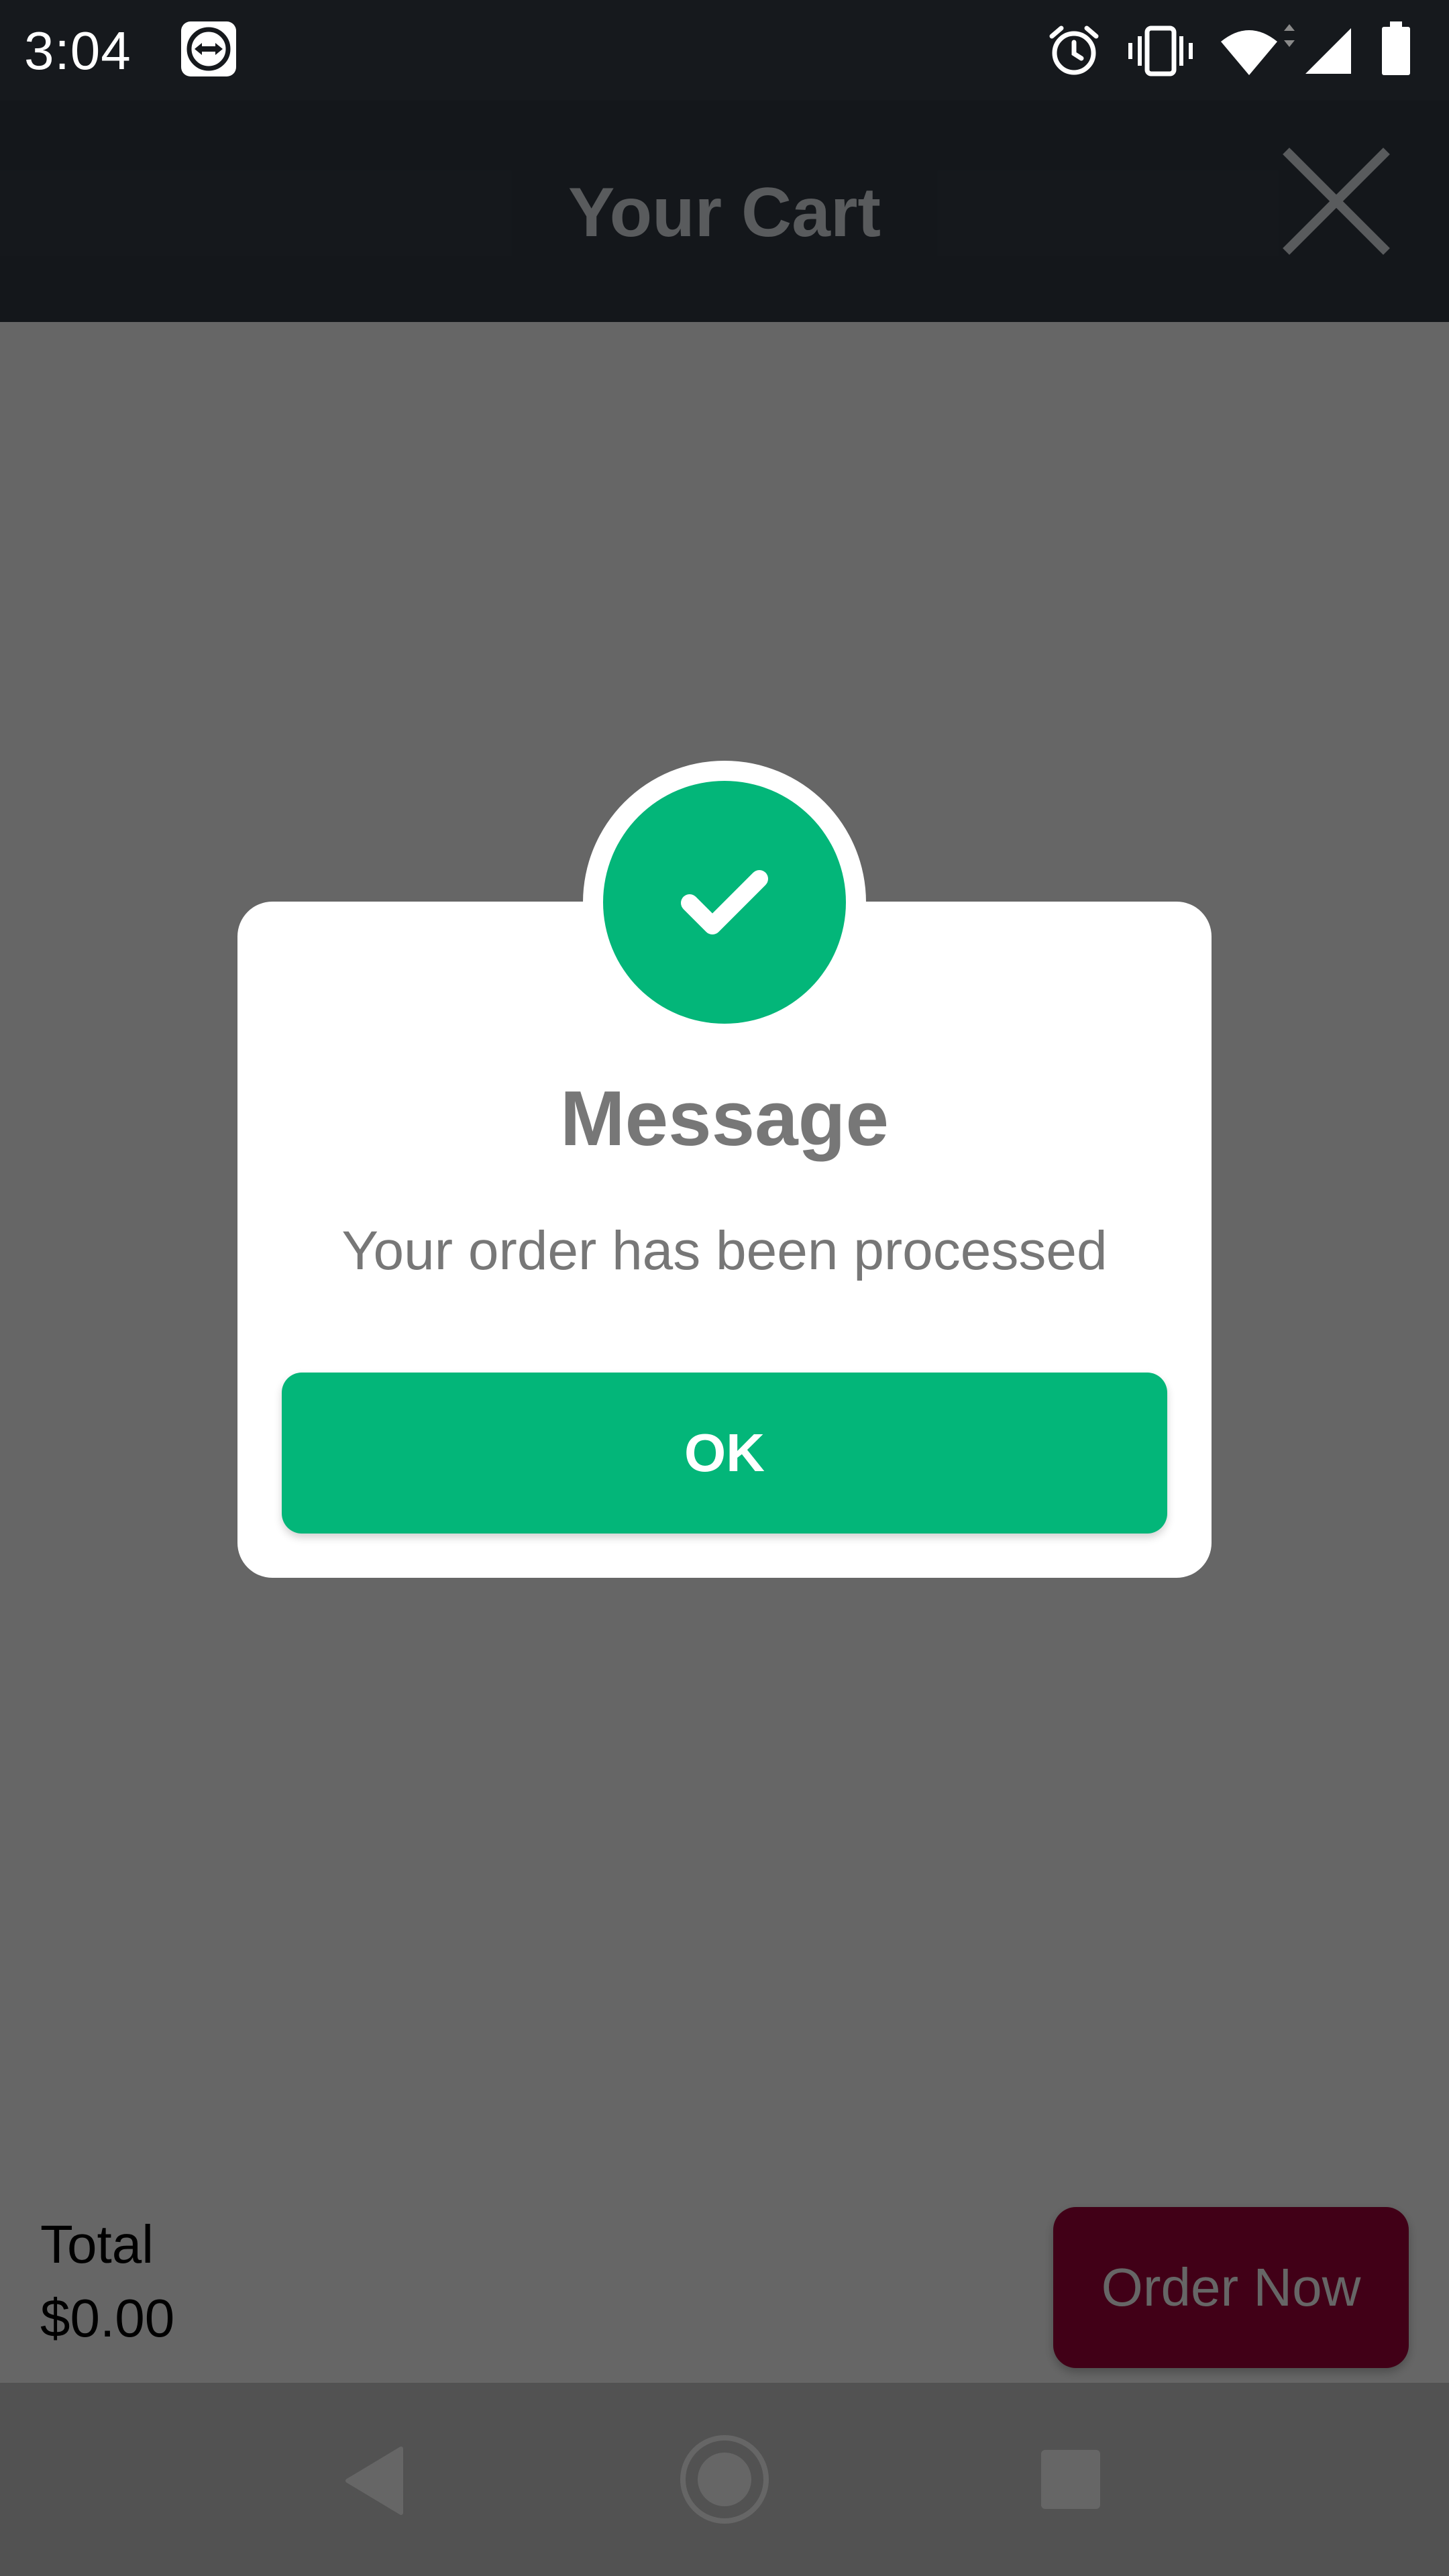  What do you see at coordinates (724, 1453) in the screenshot?
I see `ok-button: OK` at bounding box center [724, 1453].